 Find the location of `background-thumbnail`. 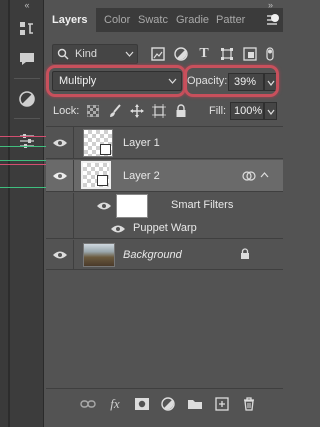

background-thumbnail is located at coordinates (99, 255).